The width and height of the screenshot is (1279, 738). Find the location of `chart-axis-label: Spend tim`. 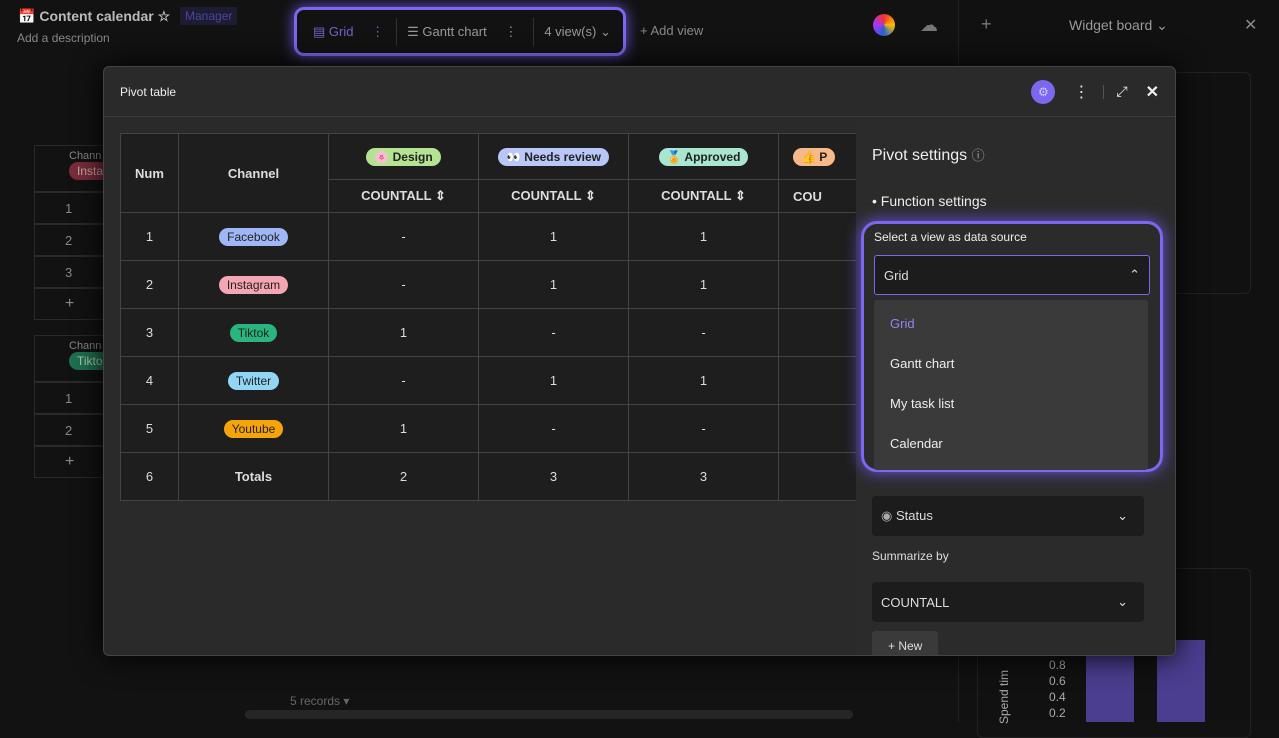

chart-axis-label: Spend tim is located at coordinates (1004, 697).